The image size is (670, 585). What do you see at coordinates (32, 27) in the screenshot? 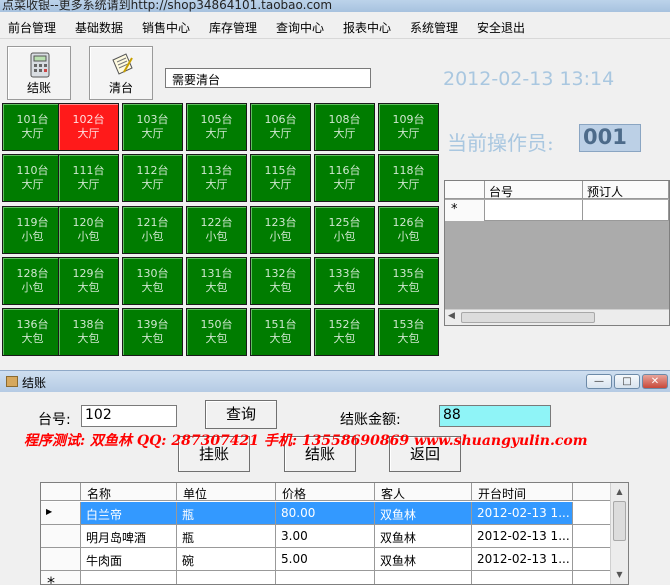
I see `menu-front-desk: 前台管理` at bounding box center [32, 27].